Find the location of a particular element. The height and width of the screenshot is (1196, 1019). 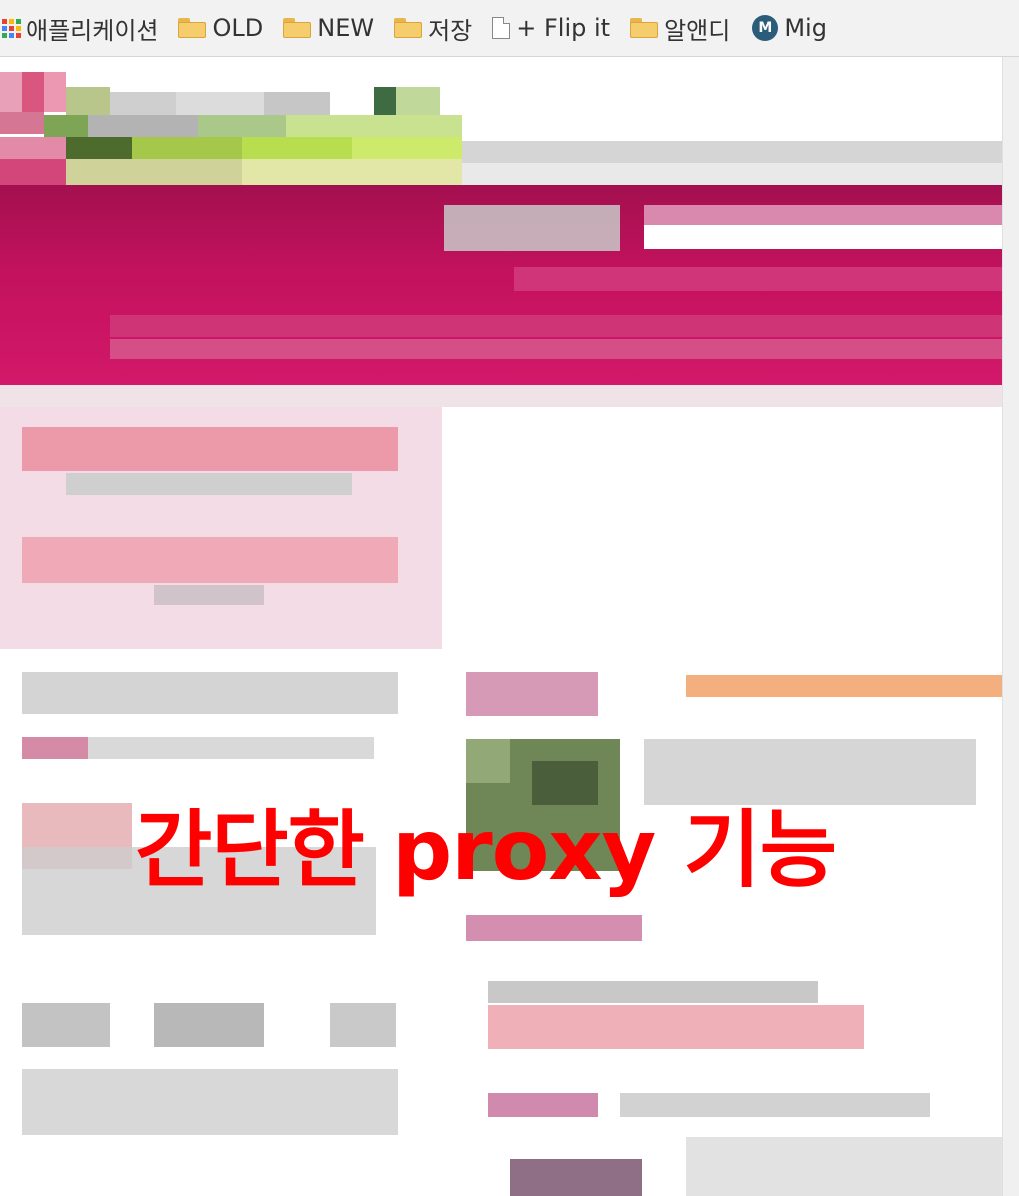

bookmarks-bar: 애플리케이션 OLD NEW 저장 + Flip it 알앤디 M Mig is located at coordinates (509, 28).